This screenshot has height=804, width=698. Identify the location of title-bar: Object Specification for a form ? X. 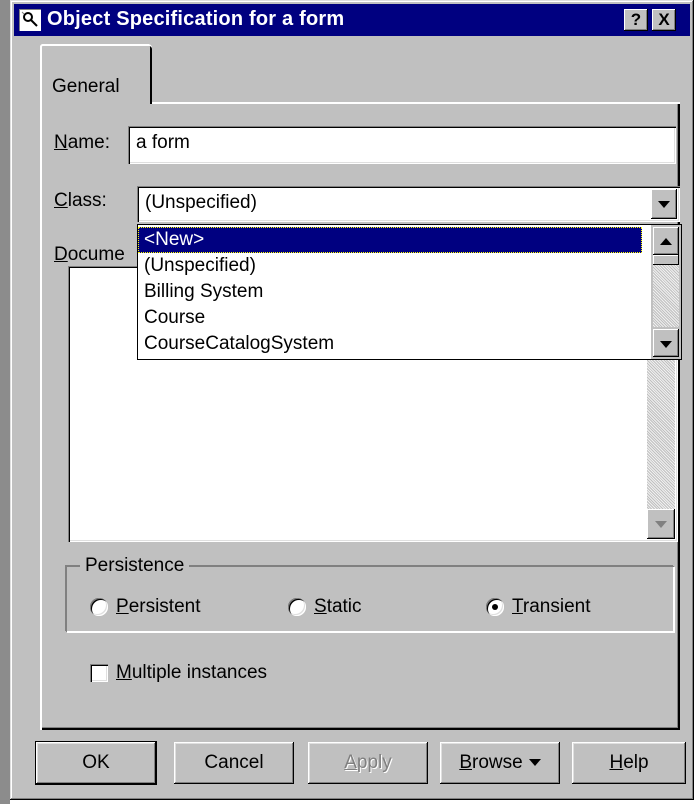
(352, 20).